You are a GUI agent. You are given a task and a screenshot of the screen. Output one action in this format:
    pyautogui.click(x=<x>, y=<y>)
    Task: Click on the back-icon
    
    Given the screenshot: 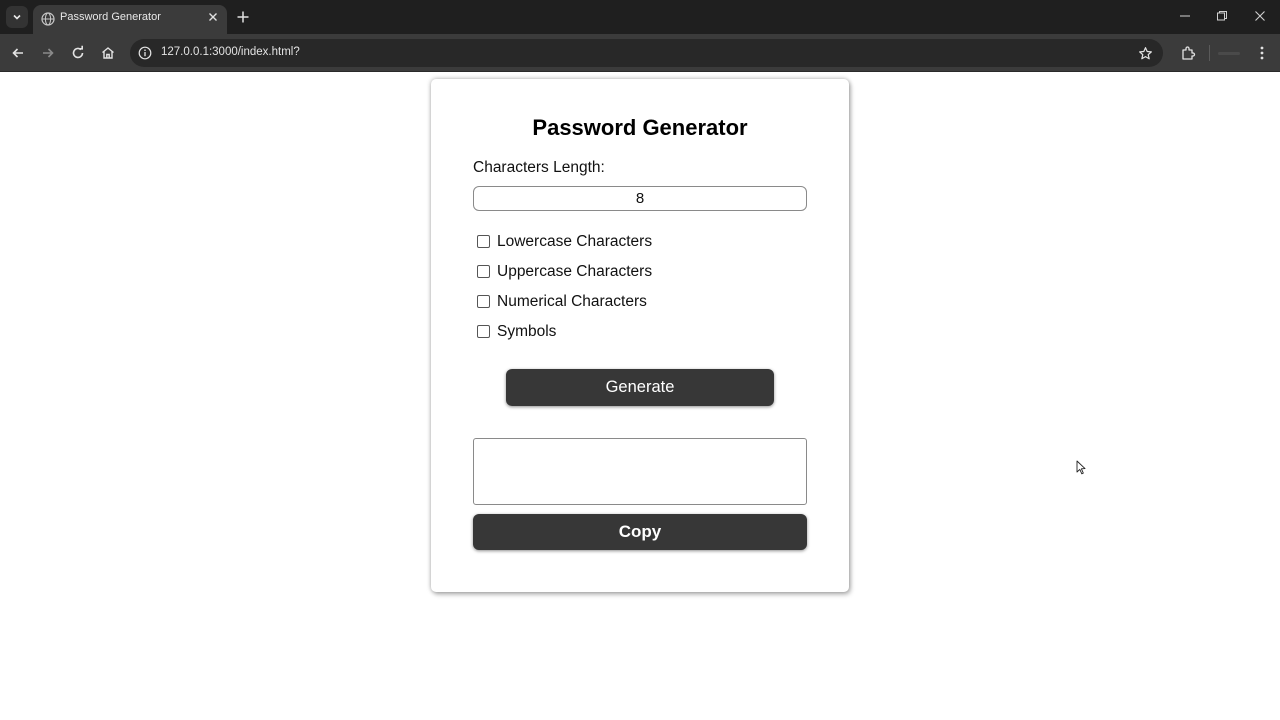 What is the action you would take?
    pyautogui.click(x=18, y=53)
    